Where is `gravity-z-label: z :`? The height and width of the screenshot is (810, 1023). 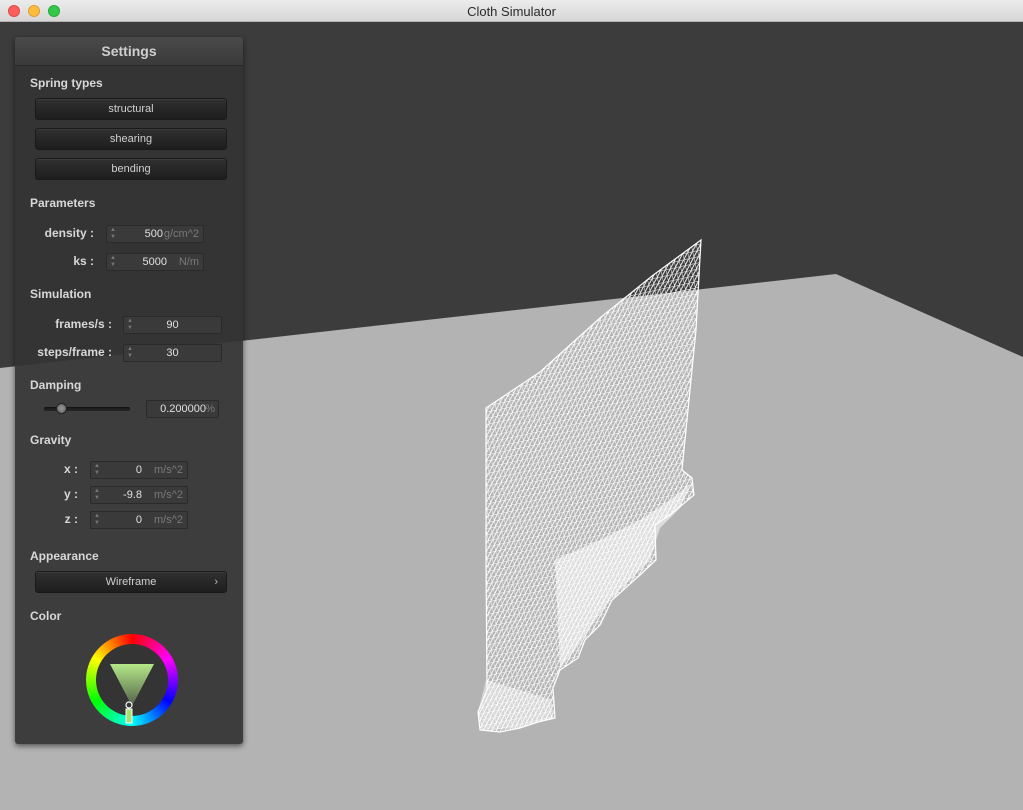
gravity-z-label: z : is located at coordinates (71, 519).